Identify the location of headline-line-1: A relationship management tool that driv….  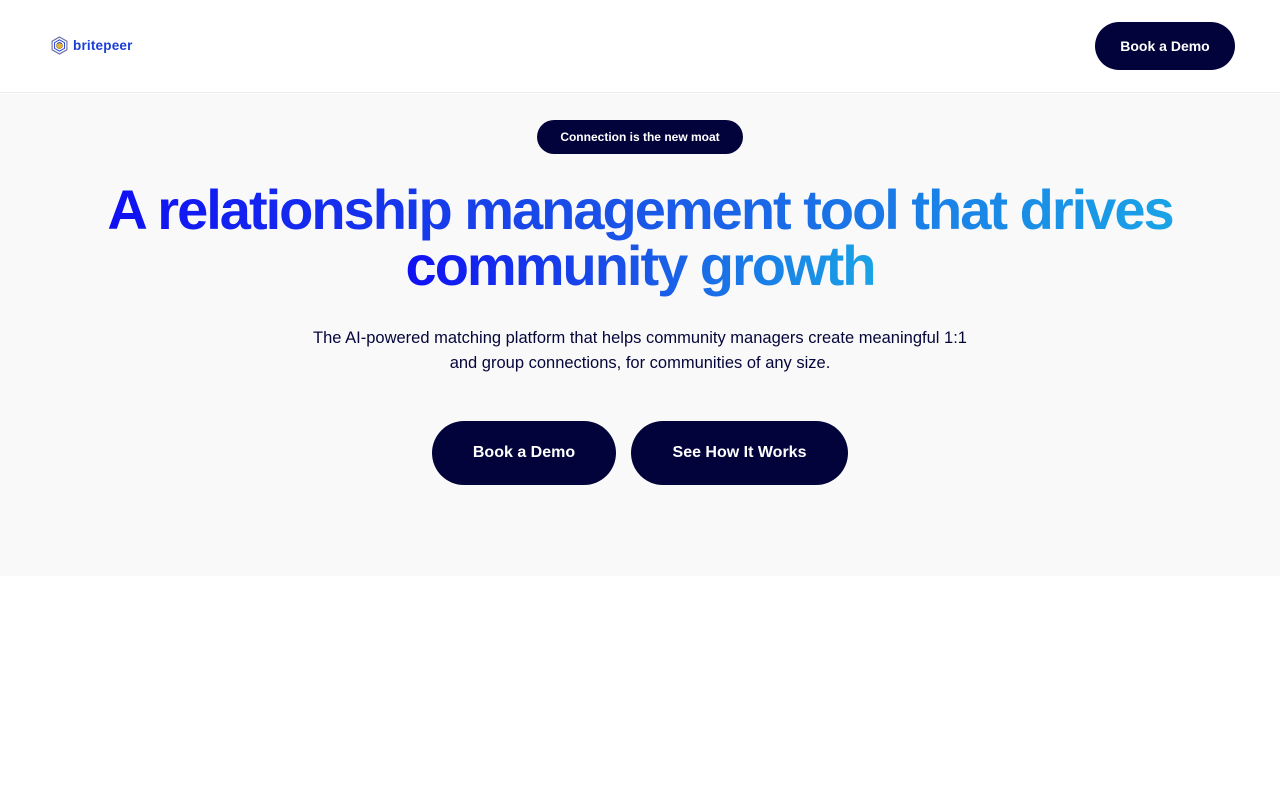
(640, 209).